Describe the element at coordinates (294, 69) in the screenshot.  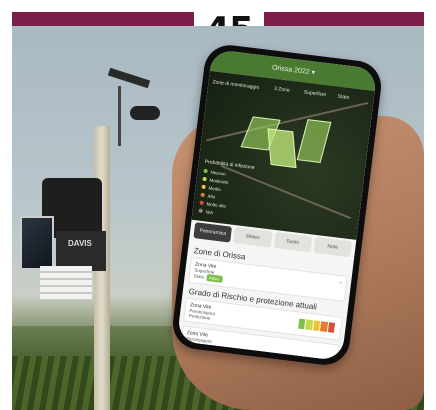
I see `app-title: Orissa 2022 ▾` at that location.